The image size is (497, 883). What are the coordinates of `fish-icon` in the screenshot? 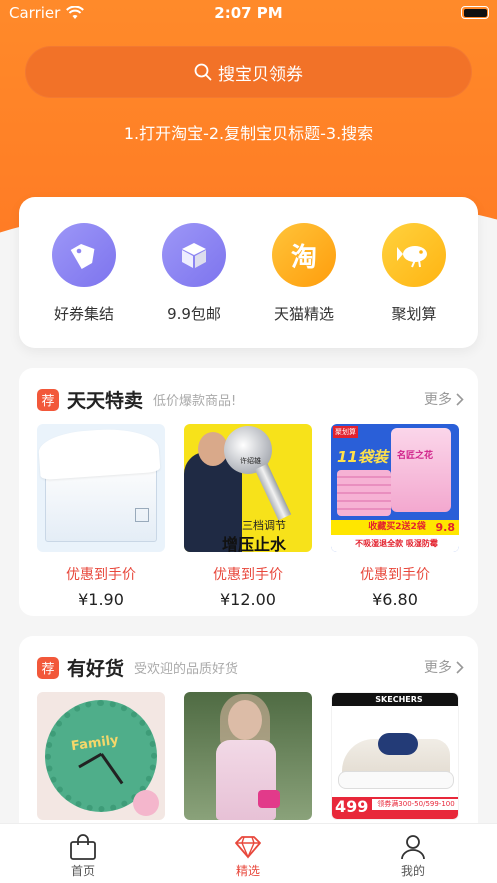 It's located at (414, 255).